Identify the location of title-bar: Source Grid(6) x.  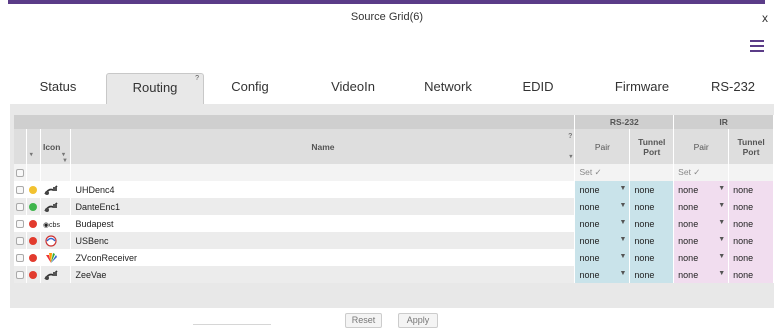
(387, 16).